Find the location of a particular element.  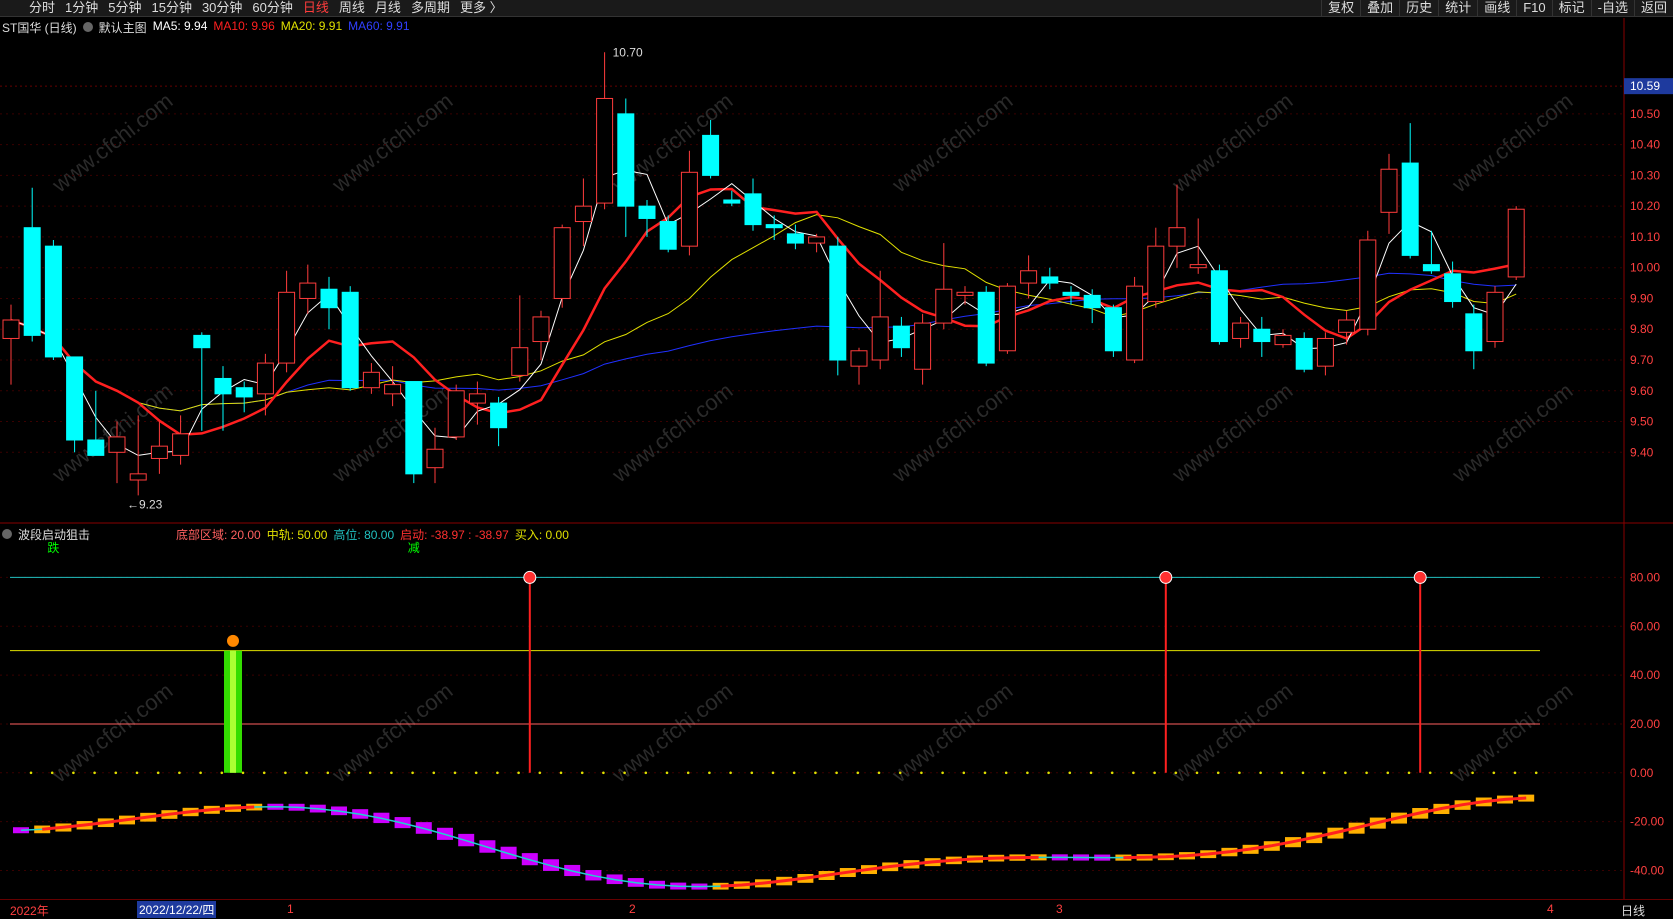

price-tick-7: 9.80 is located at coordinates (1642, 329).